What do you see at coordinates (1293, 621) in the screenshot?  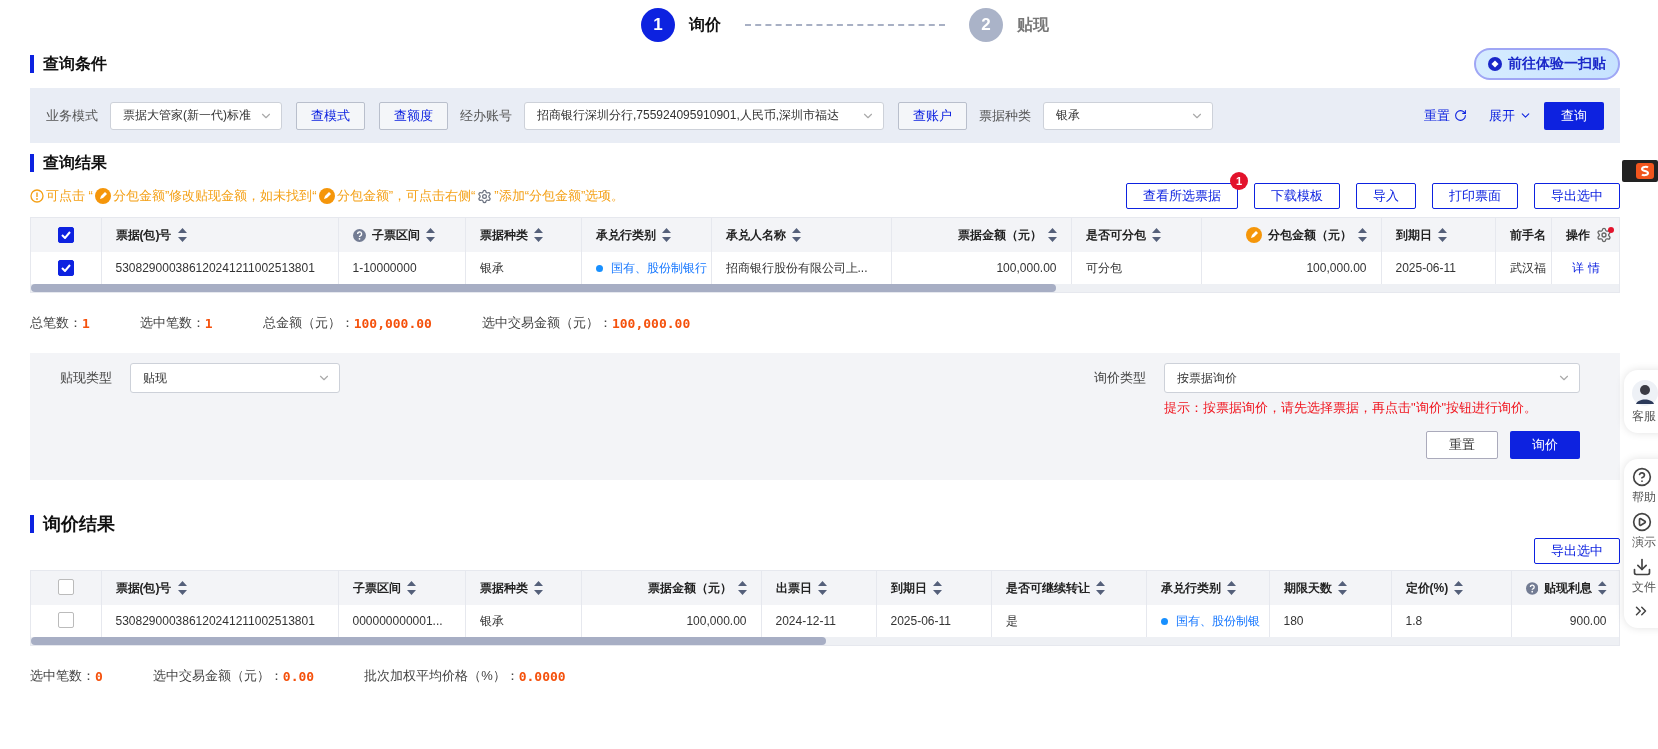 I see `table-cell: 180` at bounding box center [1293, 621].